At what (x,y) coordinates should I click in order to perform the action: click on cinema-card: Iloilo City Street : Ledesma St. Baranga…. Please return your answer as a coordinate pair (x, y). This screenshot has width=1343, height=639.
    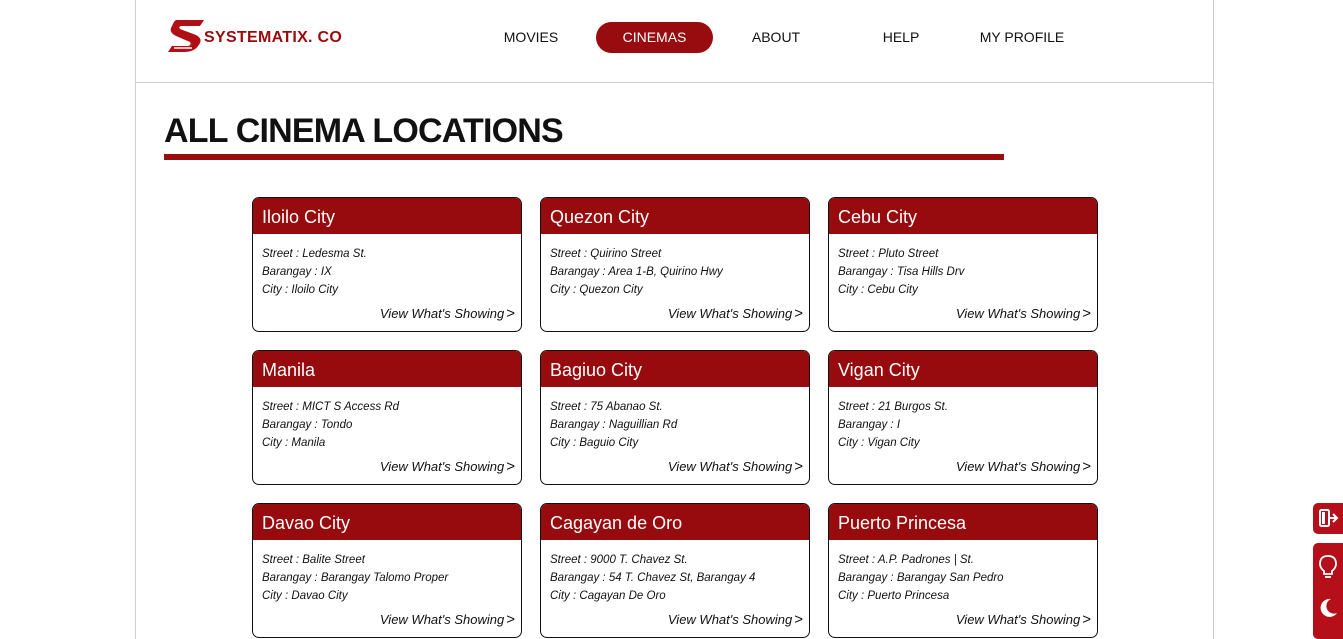
    Looking at the image, I should click on (387, 264).